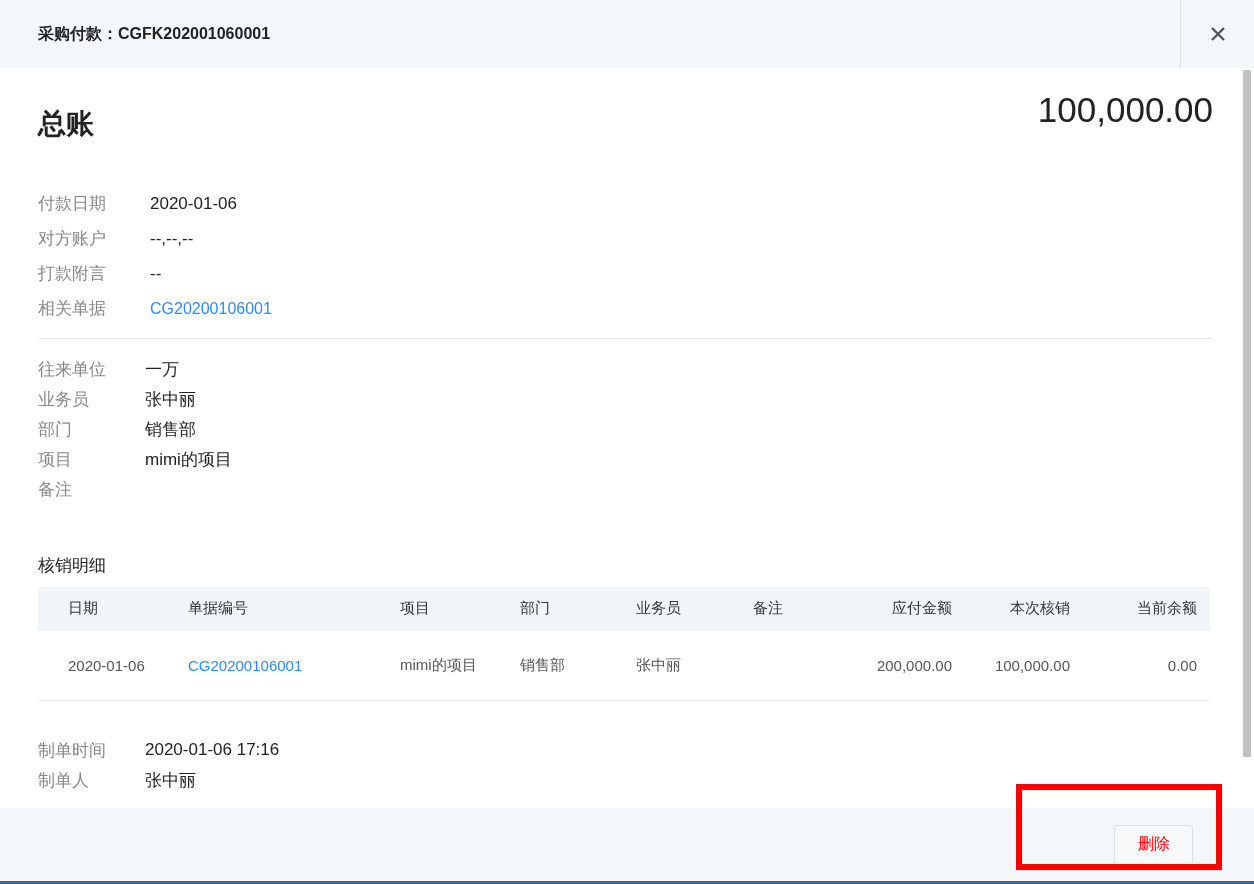  I want to click on dialog-title: 采购付款：CGFK202001060001, so click(154, 33).